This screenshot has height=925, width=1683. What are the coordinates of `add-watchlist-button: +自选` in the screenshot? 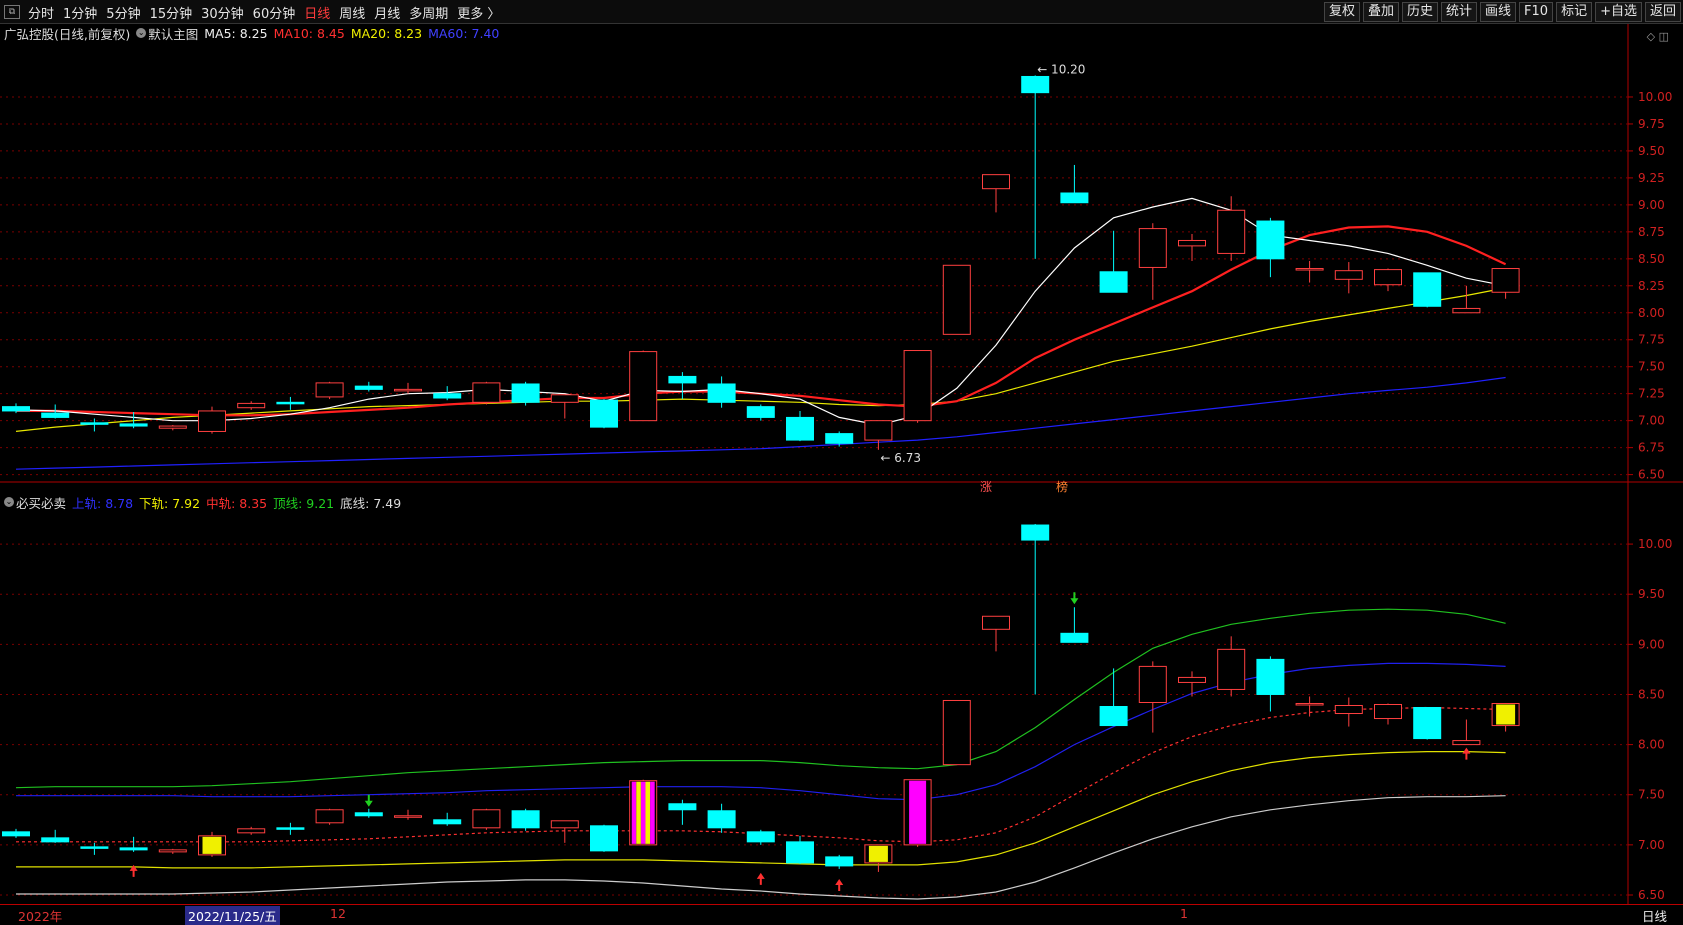 It's located at (1618, 12).